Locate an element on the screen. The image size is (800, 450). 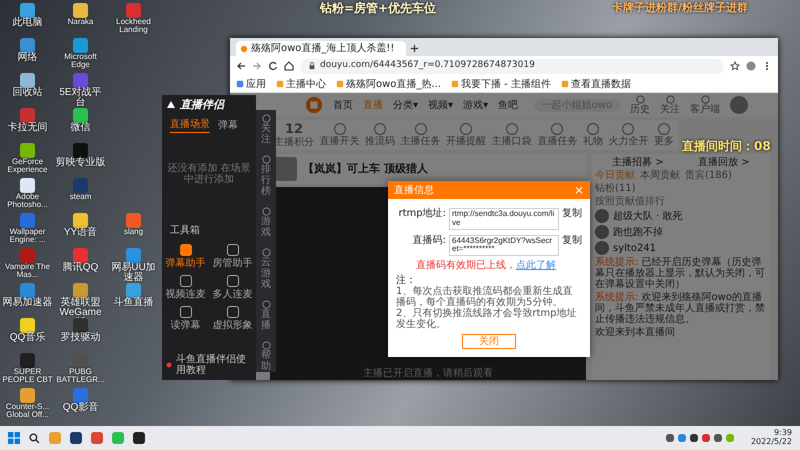
tool-button: 多人连麦 is located at coordinates (232, 287).